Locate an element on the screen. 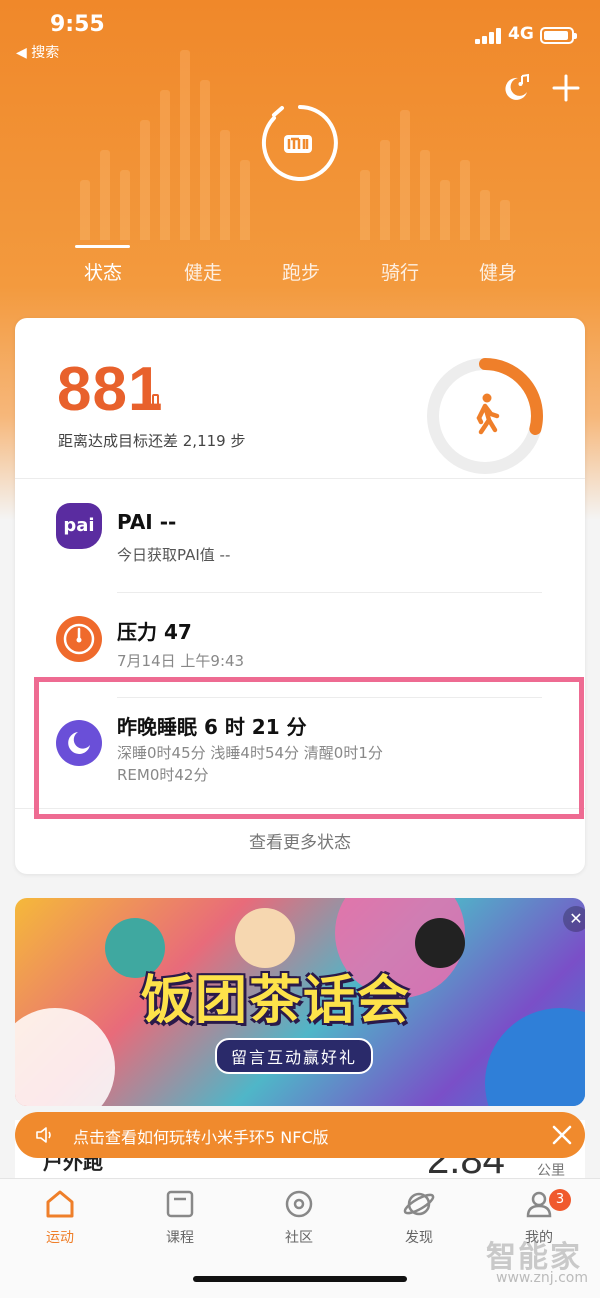  tab-running: 跑步 is located at coordinates (301, 271).